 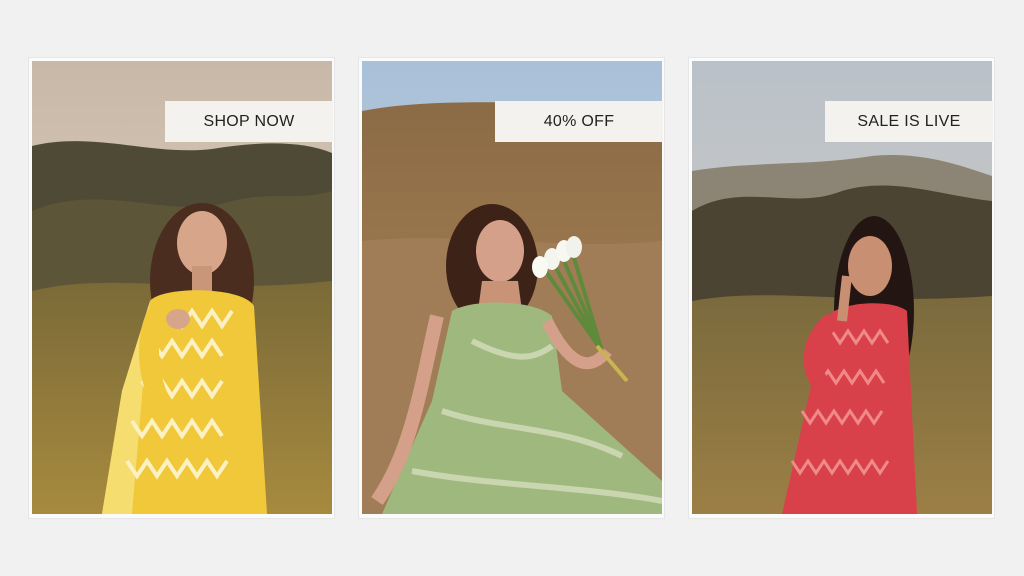 I want to click on shop-now-label: SHOP NOW, so click(x=249, y=121).